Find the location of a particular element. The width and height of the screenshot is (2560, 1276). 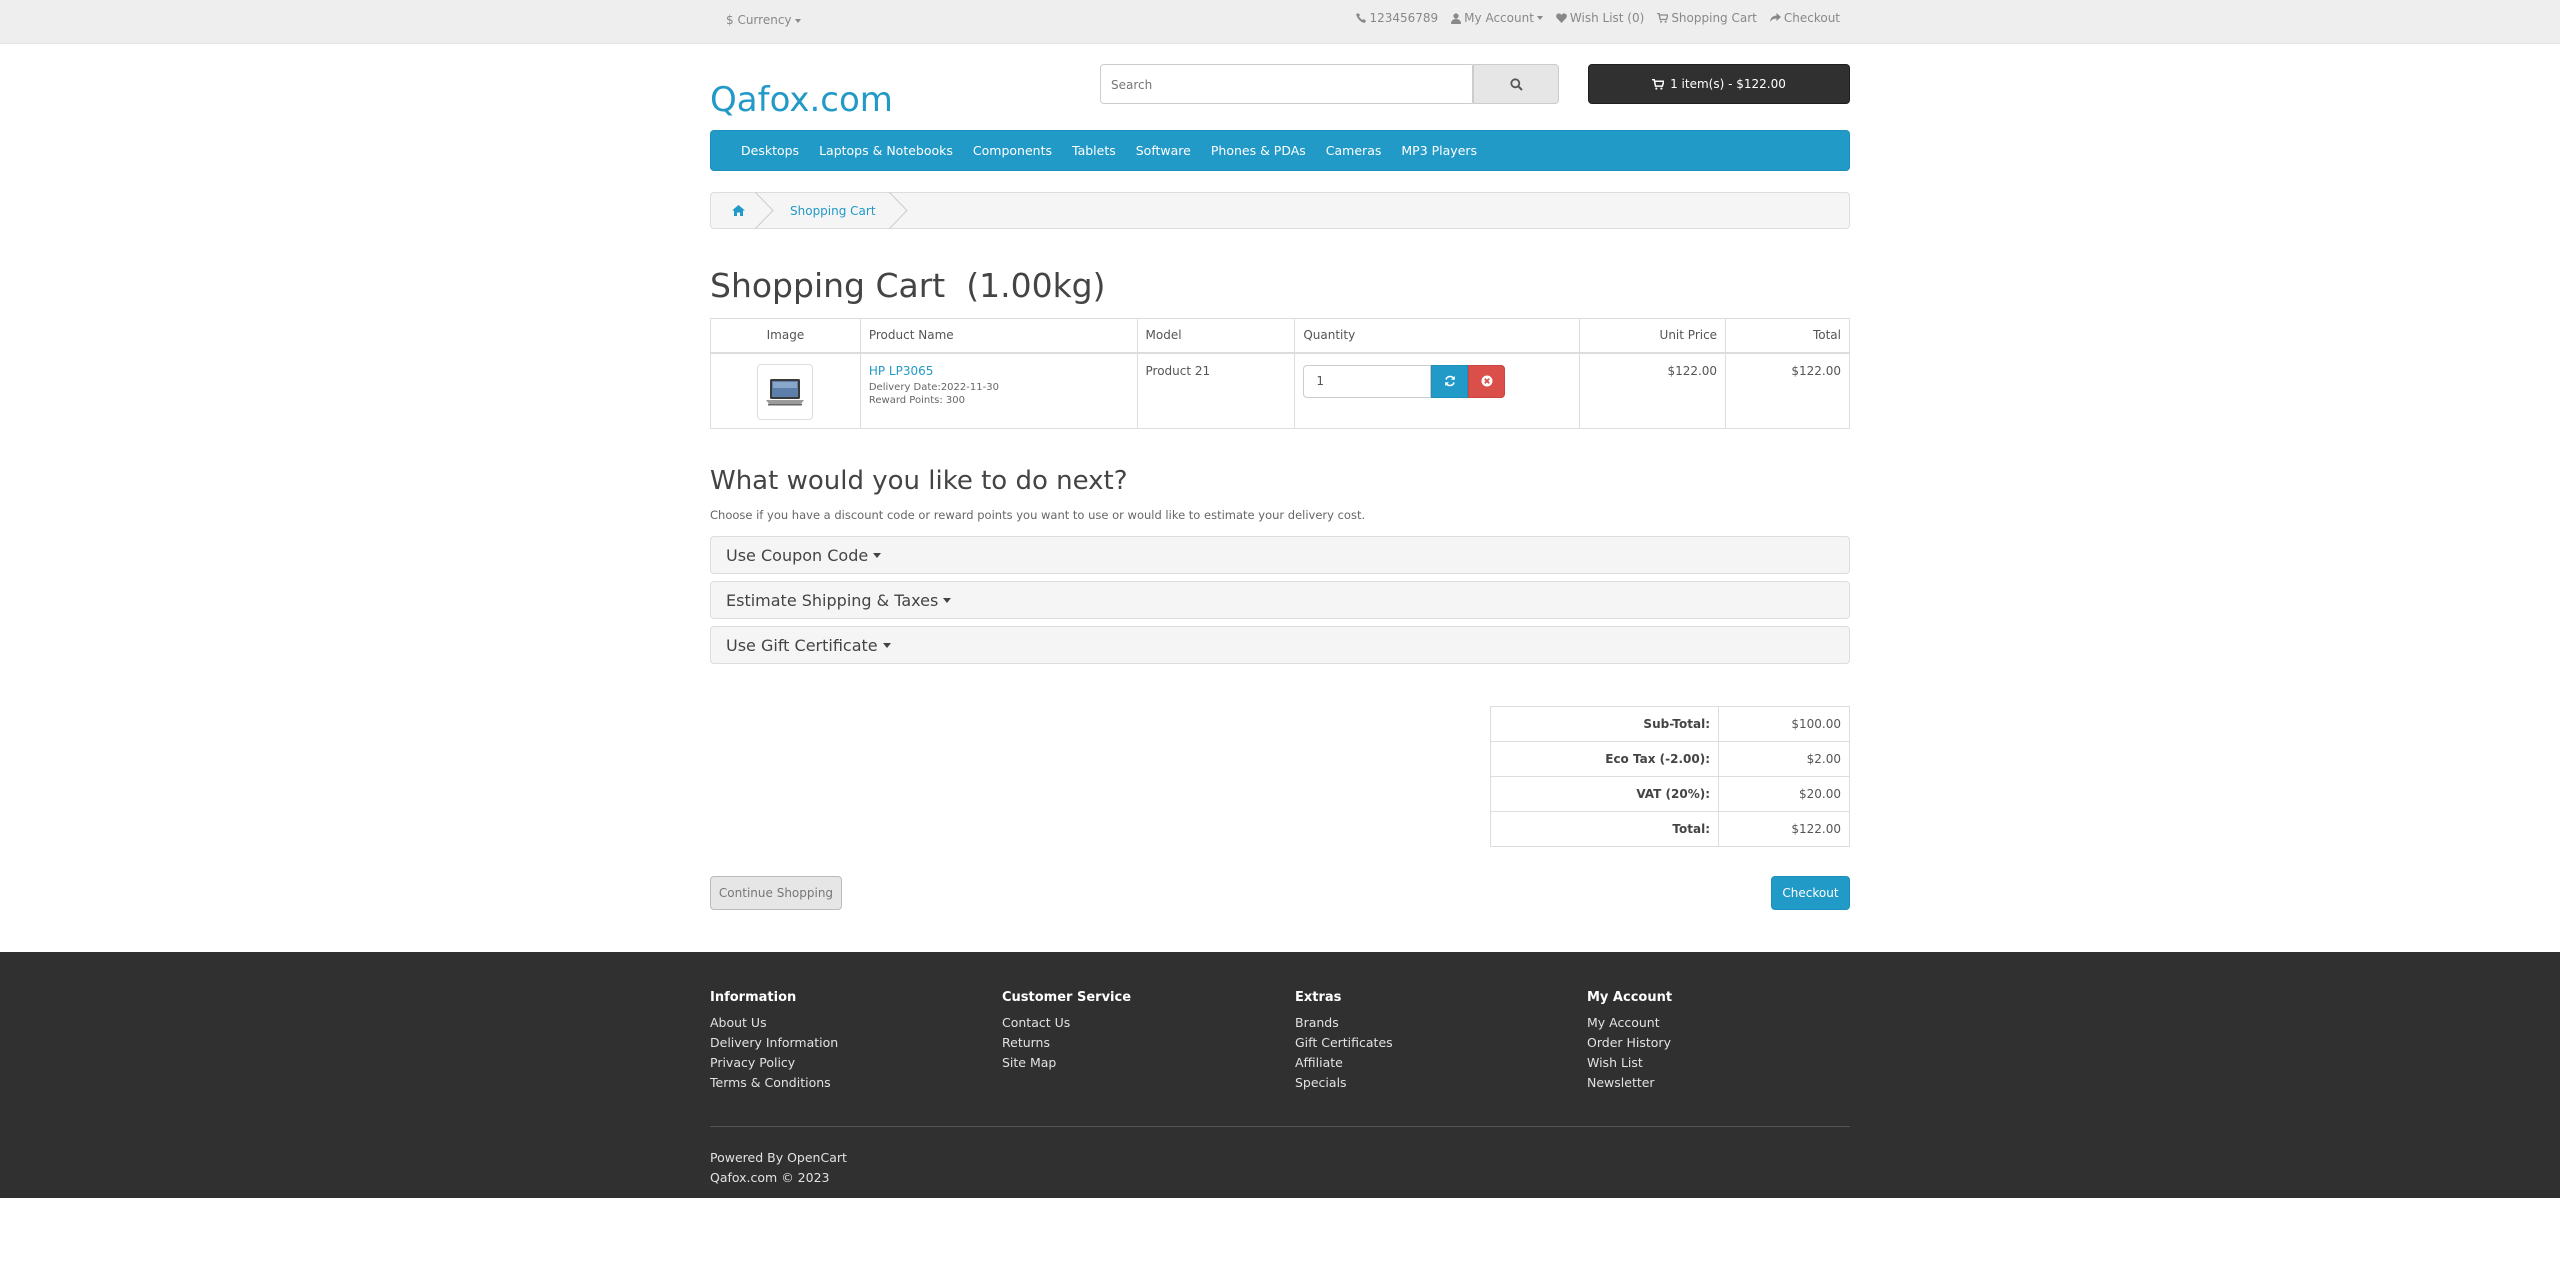

copyright: Qafox.com © 2023 is located at coordinates (770, 1177).